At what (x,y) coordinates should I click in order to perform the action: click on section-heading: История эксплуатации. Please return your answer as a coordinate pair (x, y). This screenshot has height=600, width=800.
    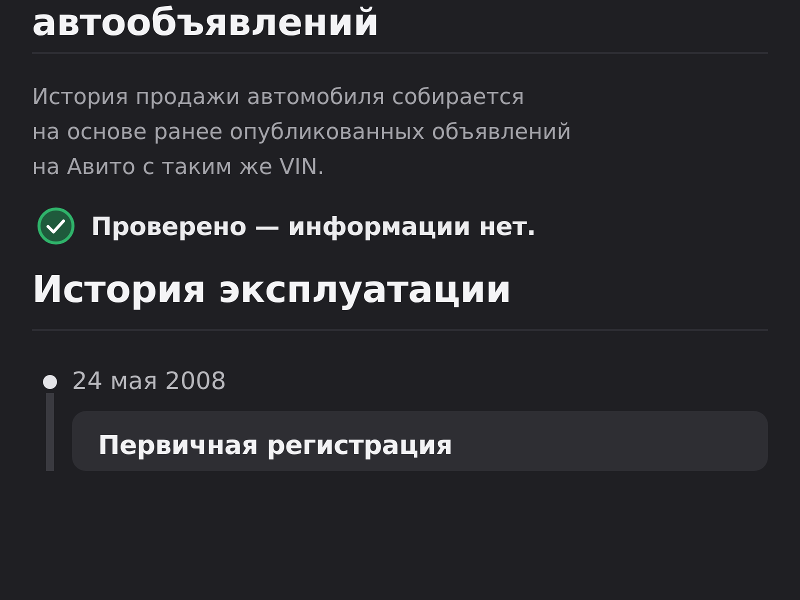
    Looking at the image, I should click on (272, 290).